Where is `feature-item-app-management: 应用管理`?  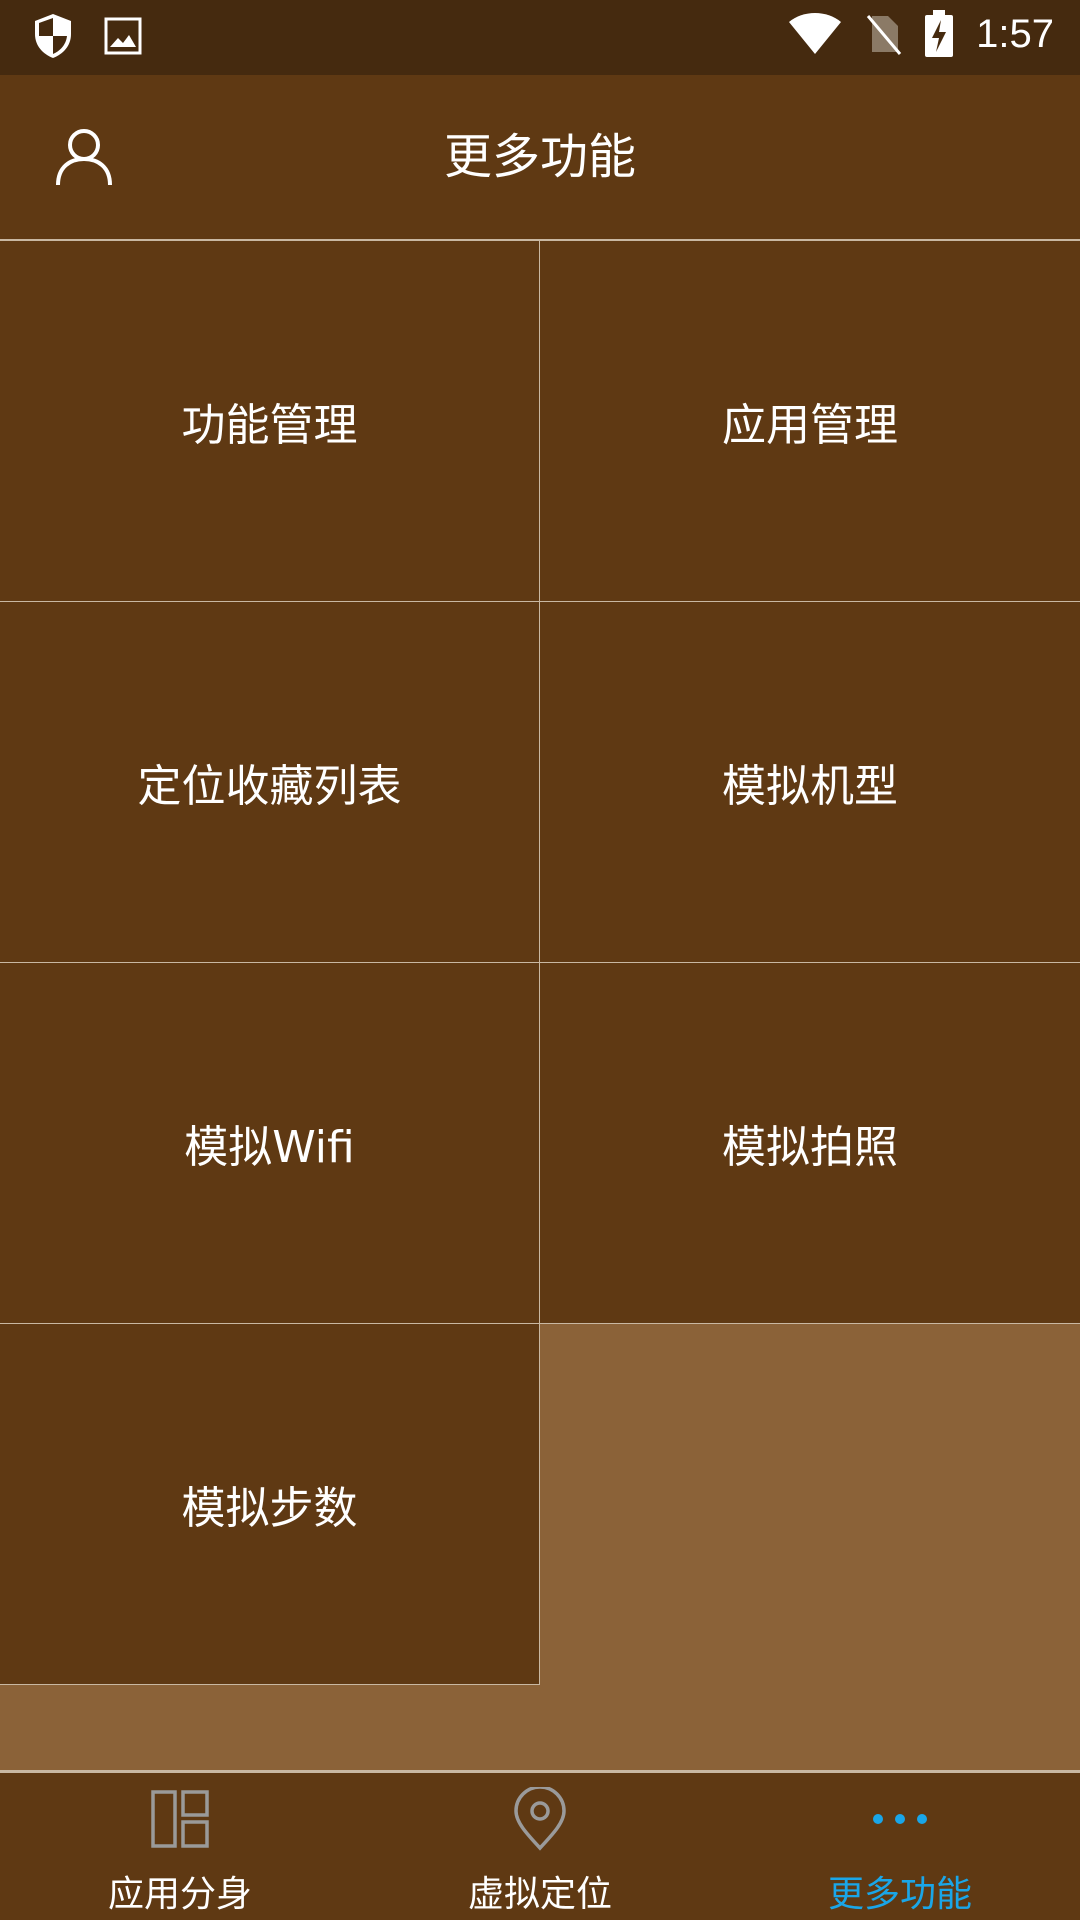
feature-item-app-management: 应用管理 is located at coordinates (810, 421).